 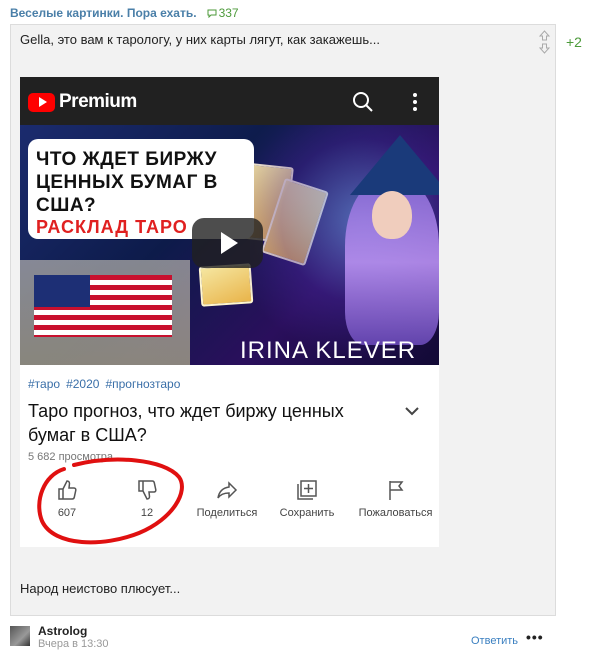 I want to click on youtube-play-icon, so click(x=41, y=102).